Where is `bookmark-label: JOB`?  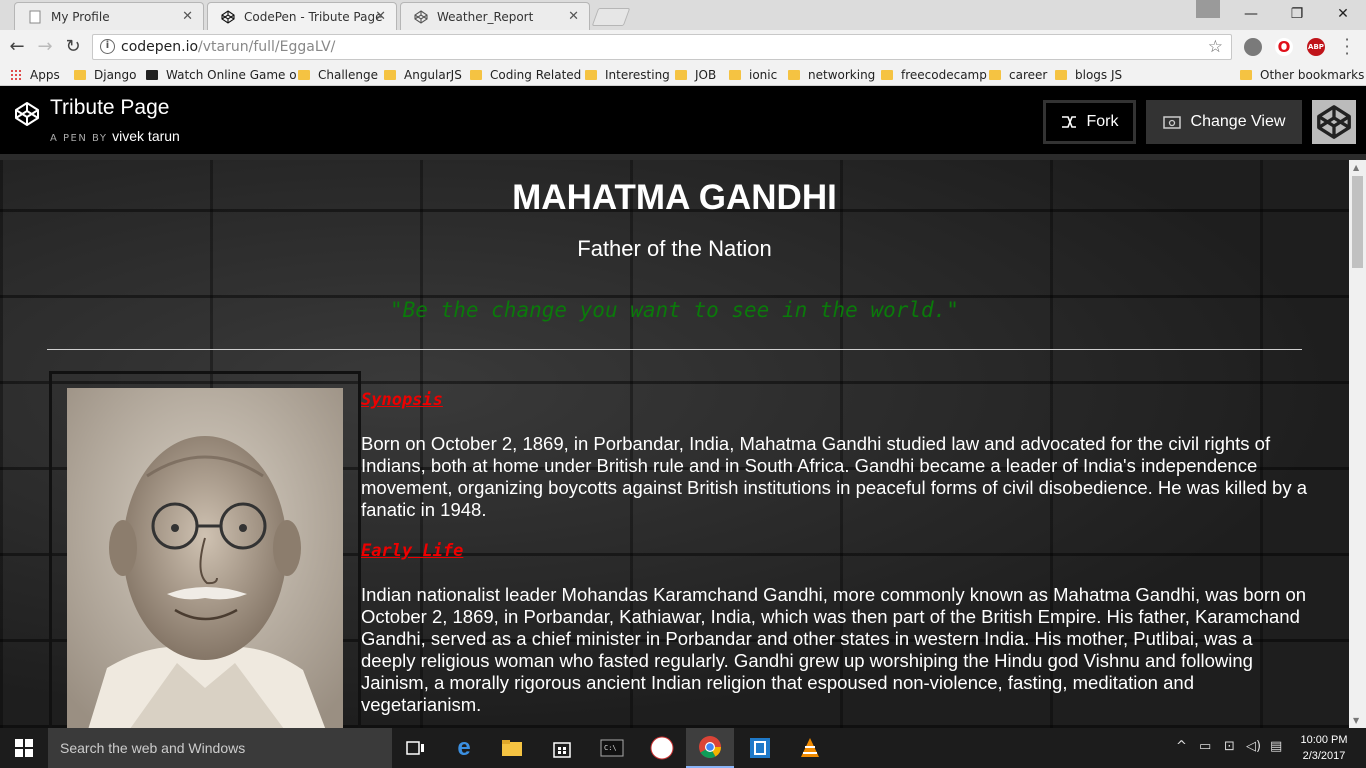 bookmark-label: JOB is located at coordinates (706, 75).